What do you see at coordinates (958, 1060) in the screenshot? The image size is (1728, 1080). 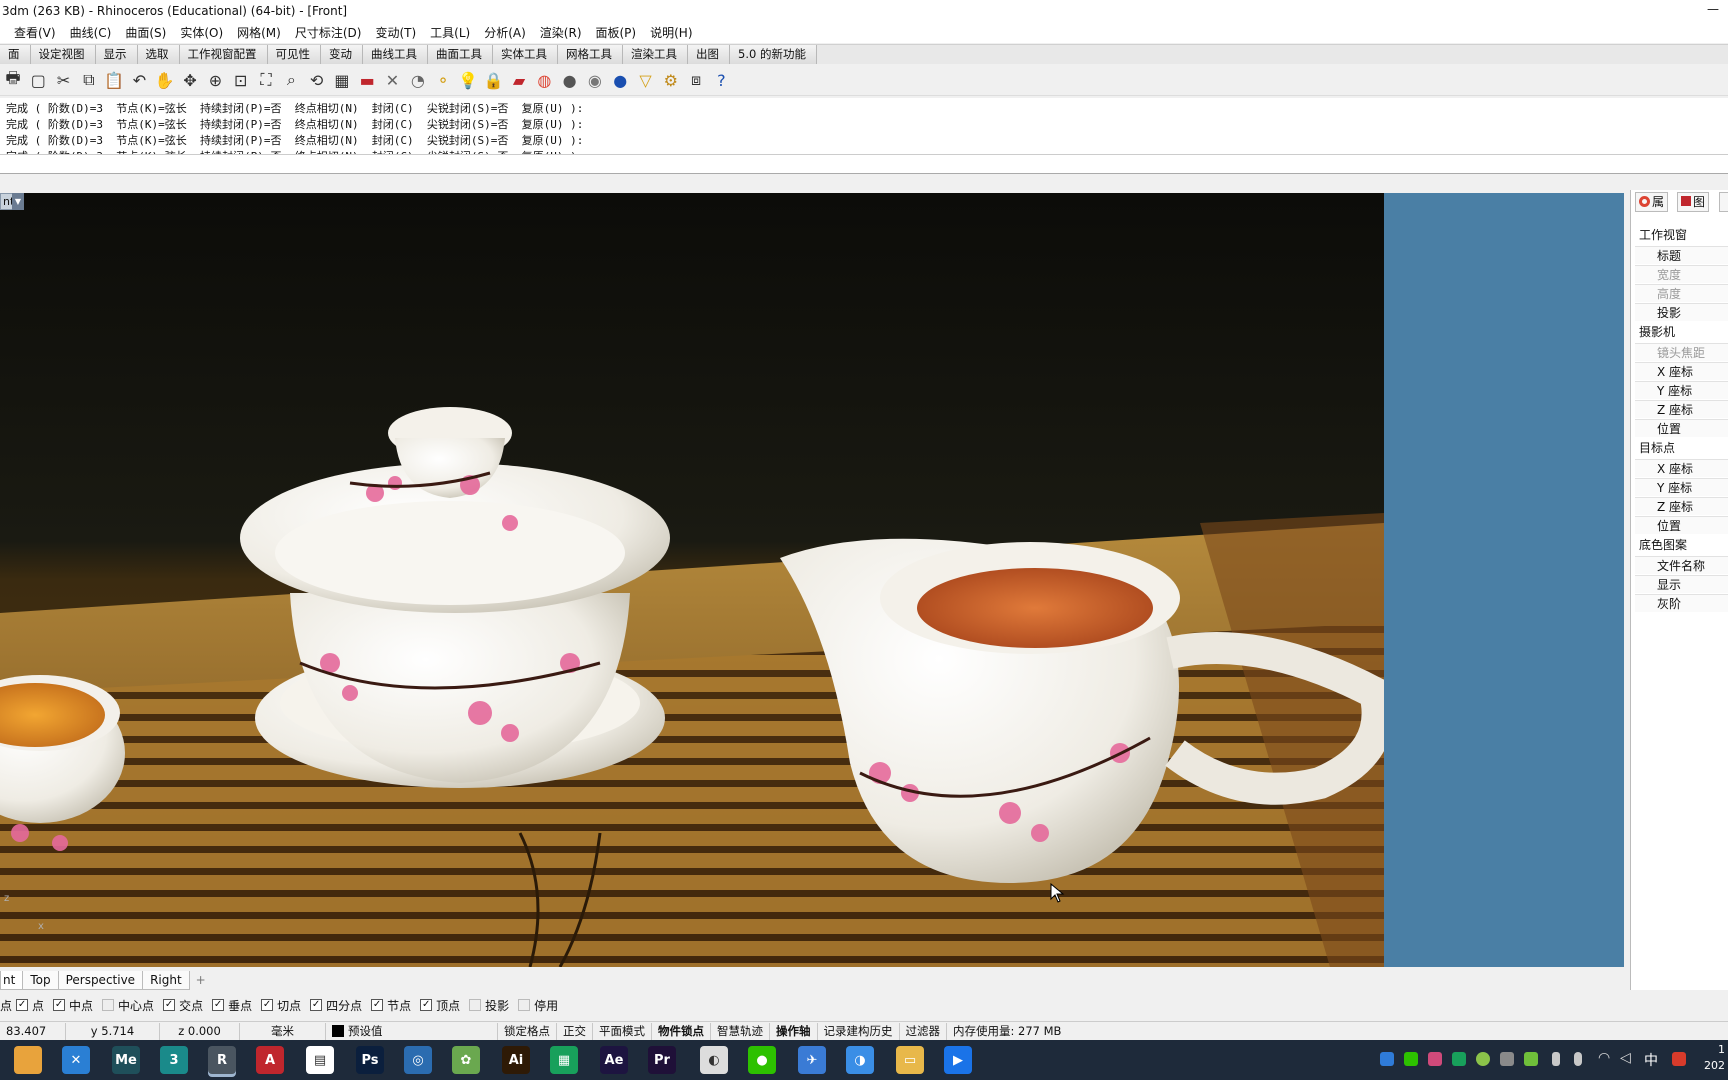 I see `video-meeting-icon: ▶` at bounding box center [958, 1060].